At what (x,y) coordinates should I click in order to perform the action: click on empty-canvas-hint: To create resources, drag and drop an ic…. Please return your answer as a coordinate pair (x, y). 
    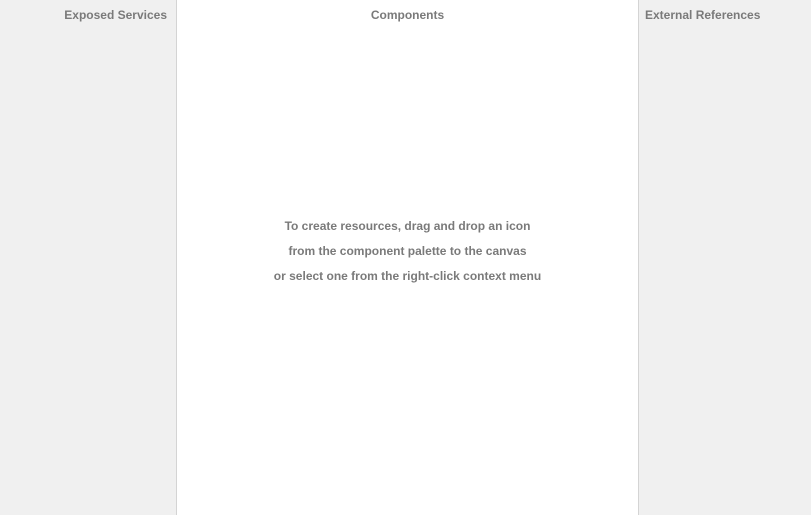
    Looking at the image, I should click on (407, 254).